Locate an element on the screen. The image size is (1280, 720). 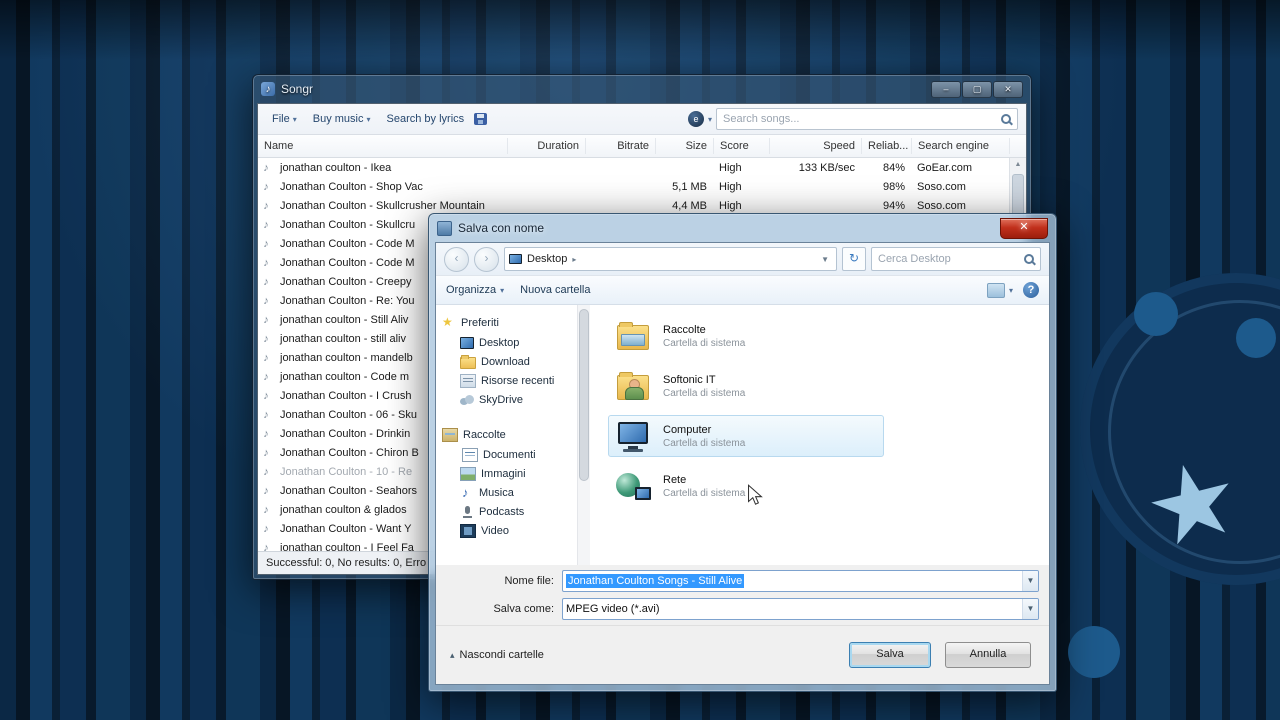
sidebar-scrollbar is located at coordinates (583, 435).